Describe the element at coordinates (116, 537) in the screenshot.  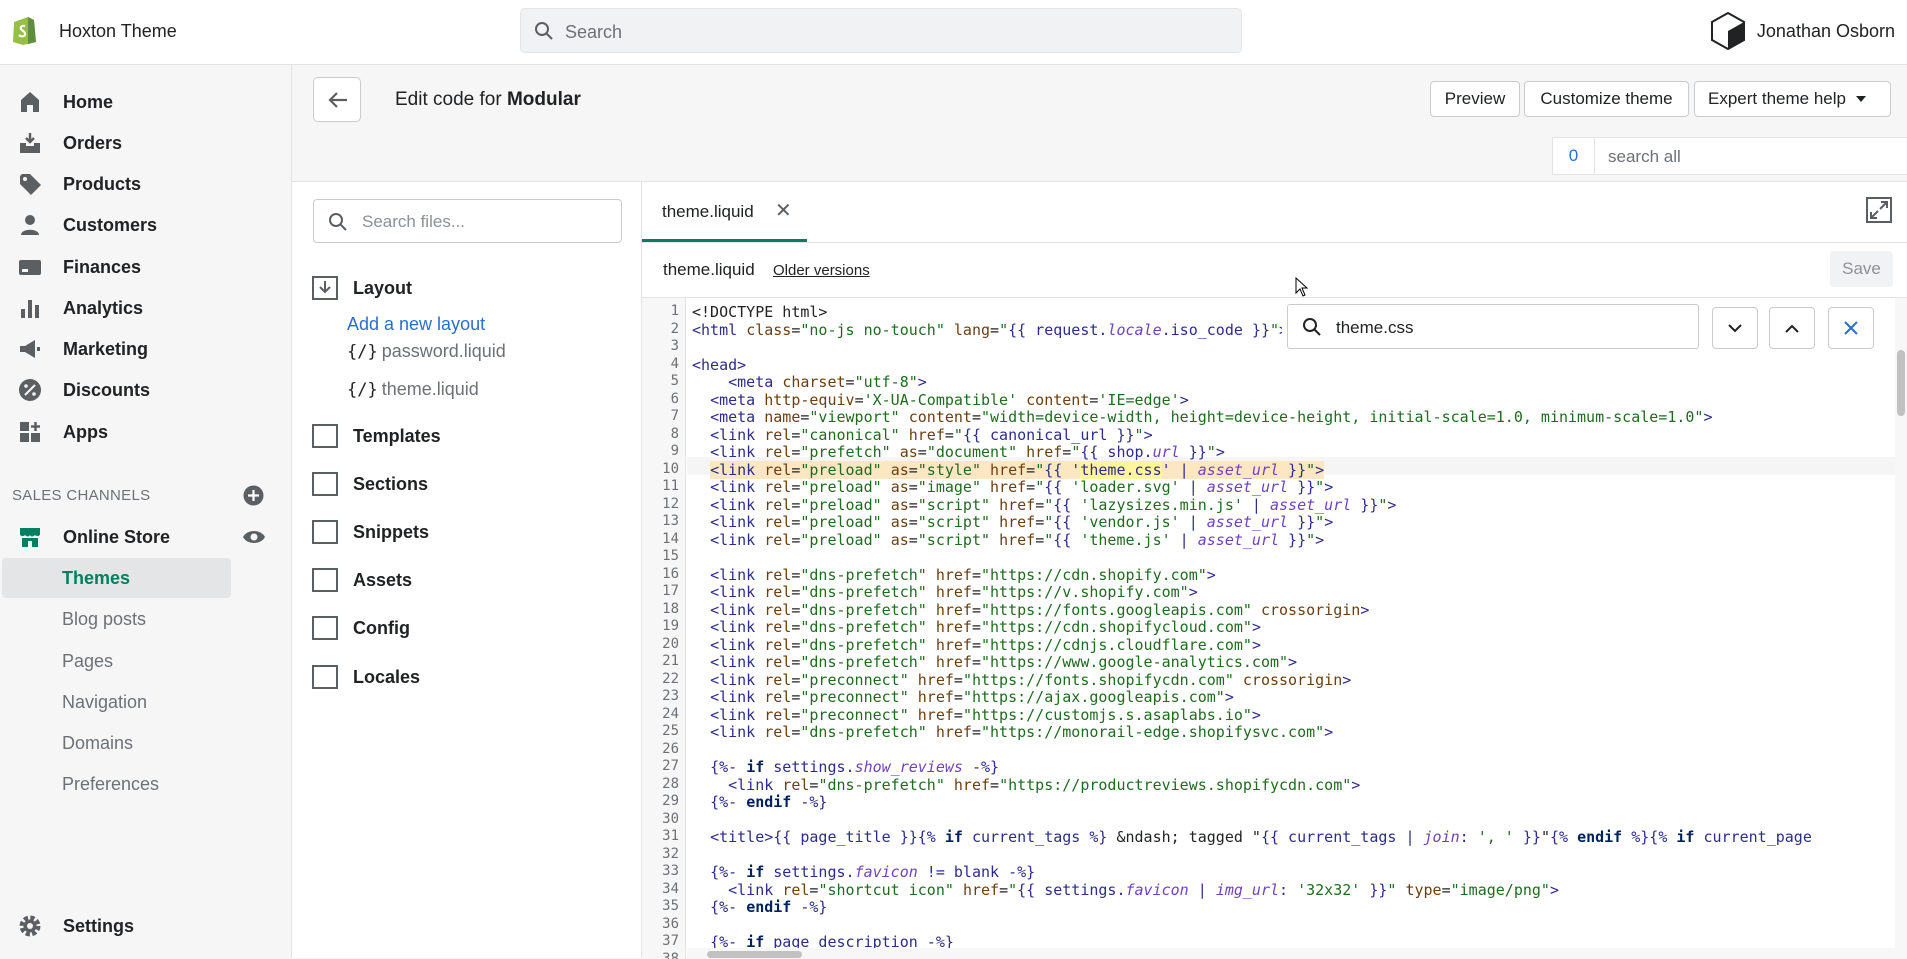
I see `sidebar-item-label: Online Store` at that location.